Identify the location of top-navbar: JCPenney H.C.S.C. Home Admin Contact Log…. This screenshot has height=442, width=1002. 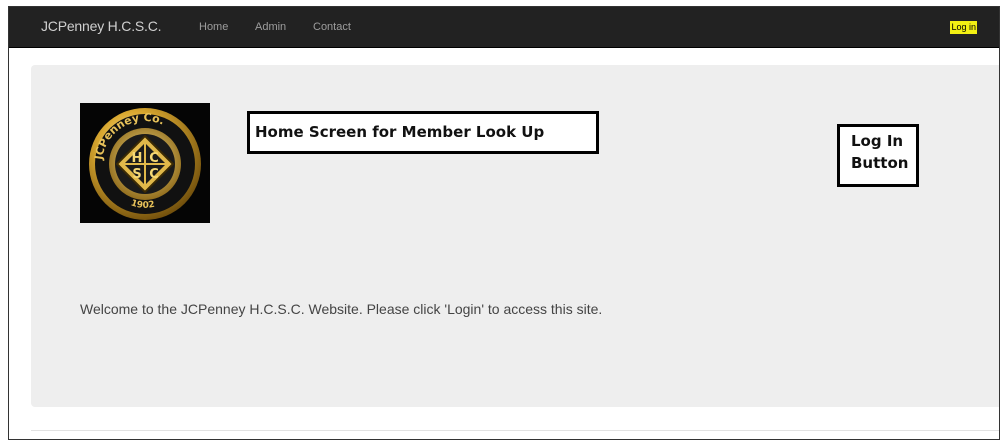
(504, 27).